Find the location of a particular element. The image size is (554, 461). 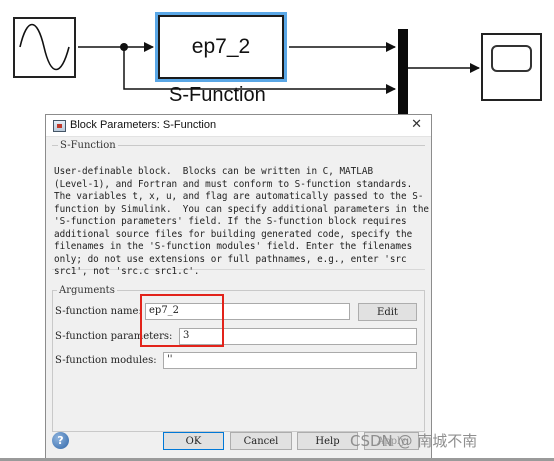

block-params-icon is located at coordinates (59, 126).